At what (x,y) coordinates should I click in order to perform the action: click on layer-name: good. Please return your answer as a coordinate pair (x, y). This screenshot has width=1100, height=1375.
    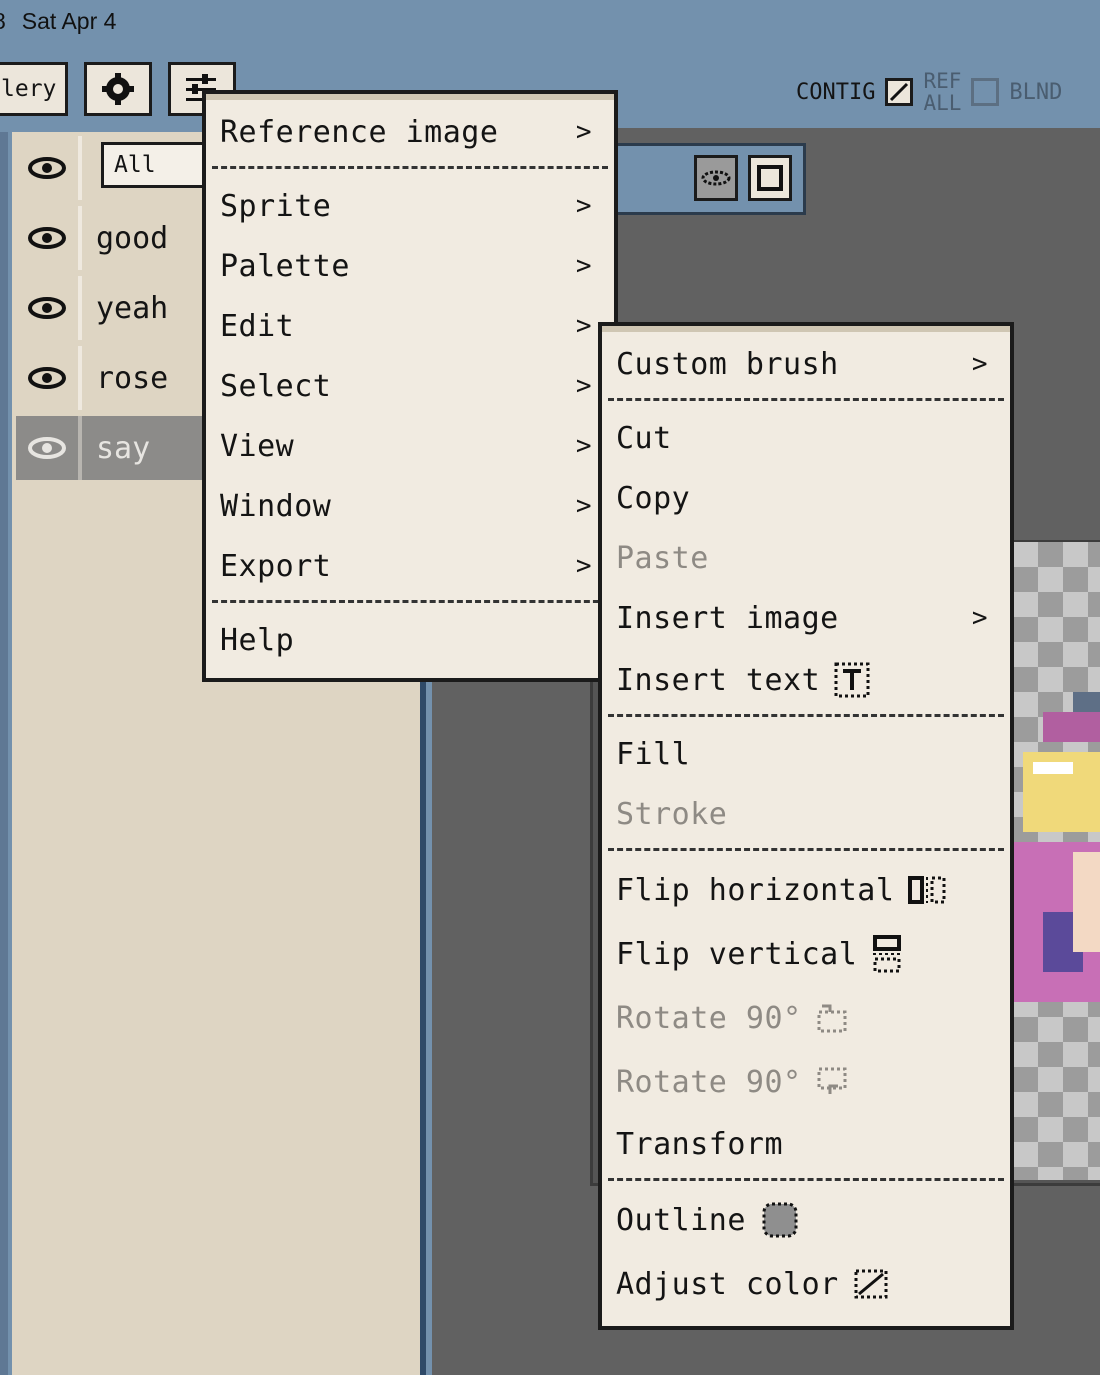
    Looking at the image, I should click on (132, 238).